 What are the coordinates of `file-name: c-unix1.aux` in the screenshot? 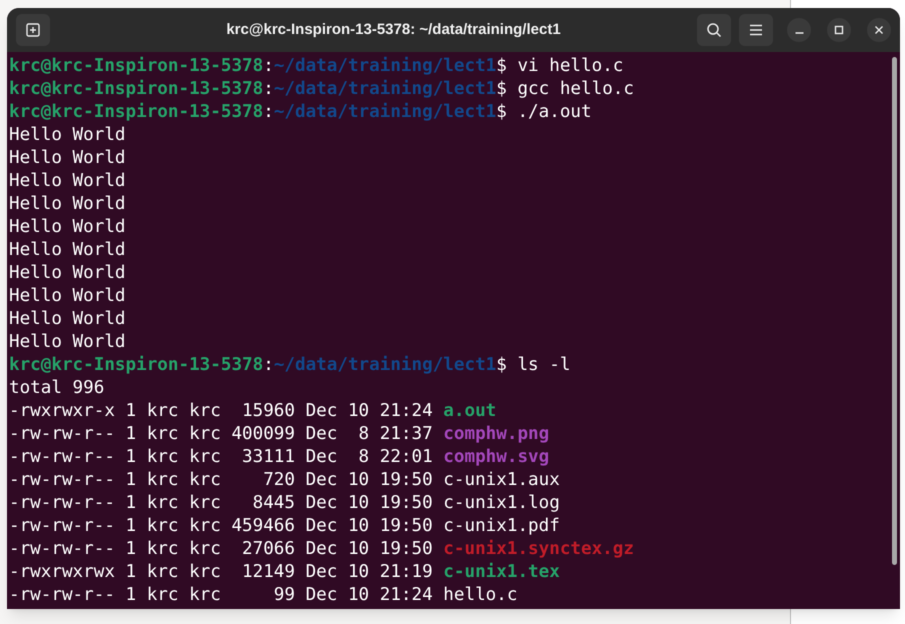 It's located at (501, 480).